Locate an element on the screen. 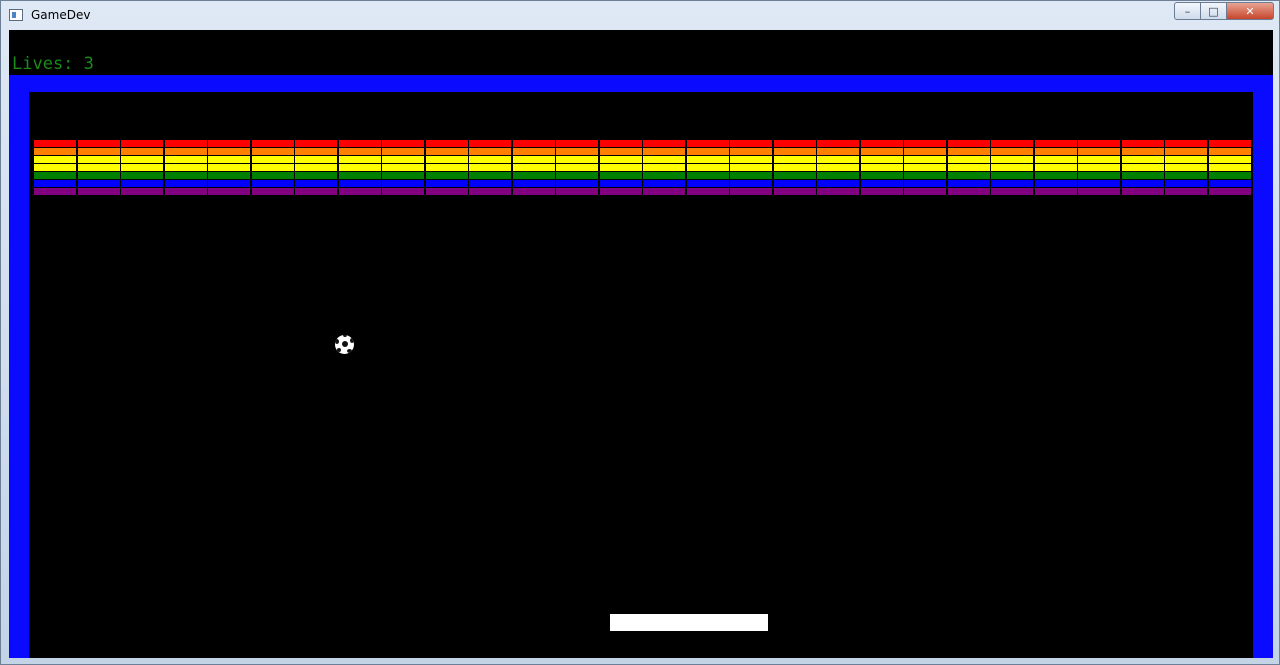 This screenshot has width=1280, height=665. maximize-button: □ is located at coordinates (1214, 11).